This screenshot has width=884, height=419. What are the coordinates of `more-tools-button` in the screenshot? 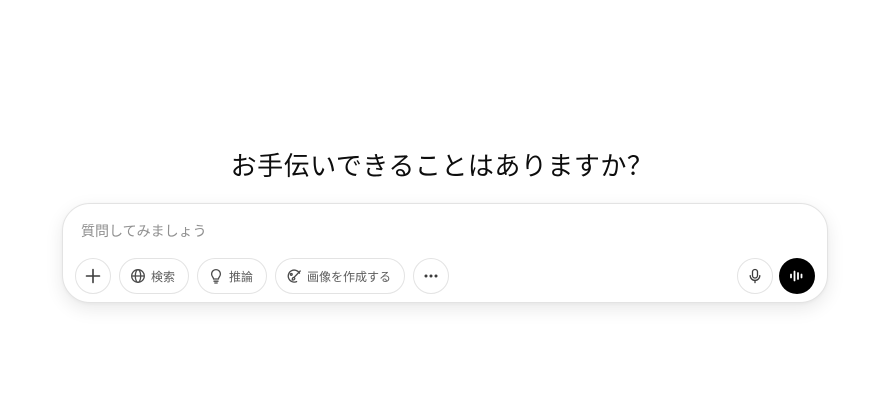 It's located at (431, 276).